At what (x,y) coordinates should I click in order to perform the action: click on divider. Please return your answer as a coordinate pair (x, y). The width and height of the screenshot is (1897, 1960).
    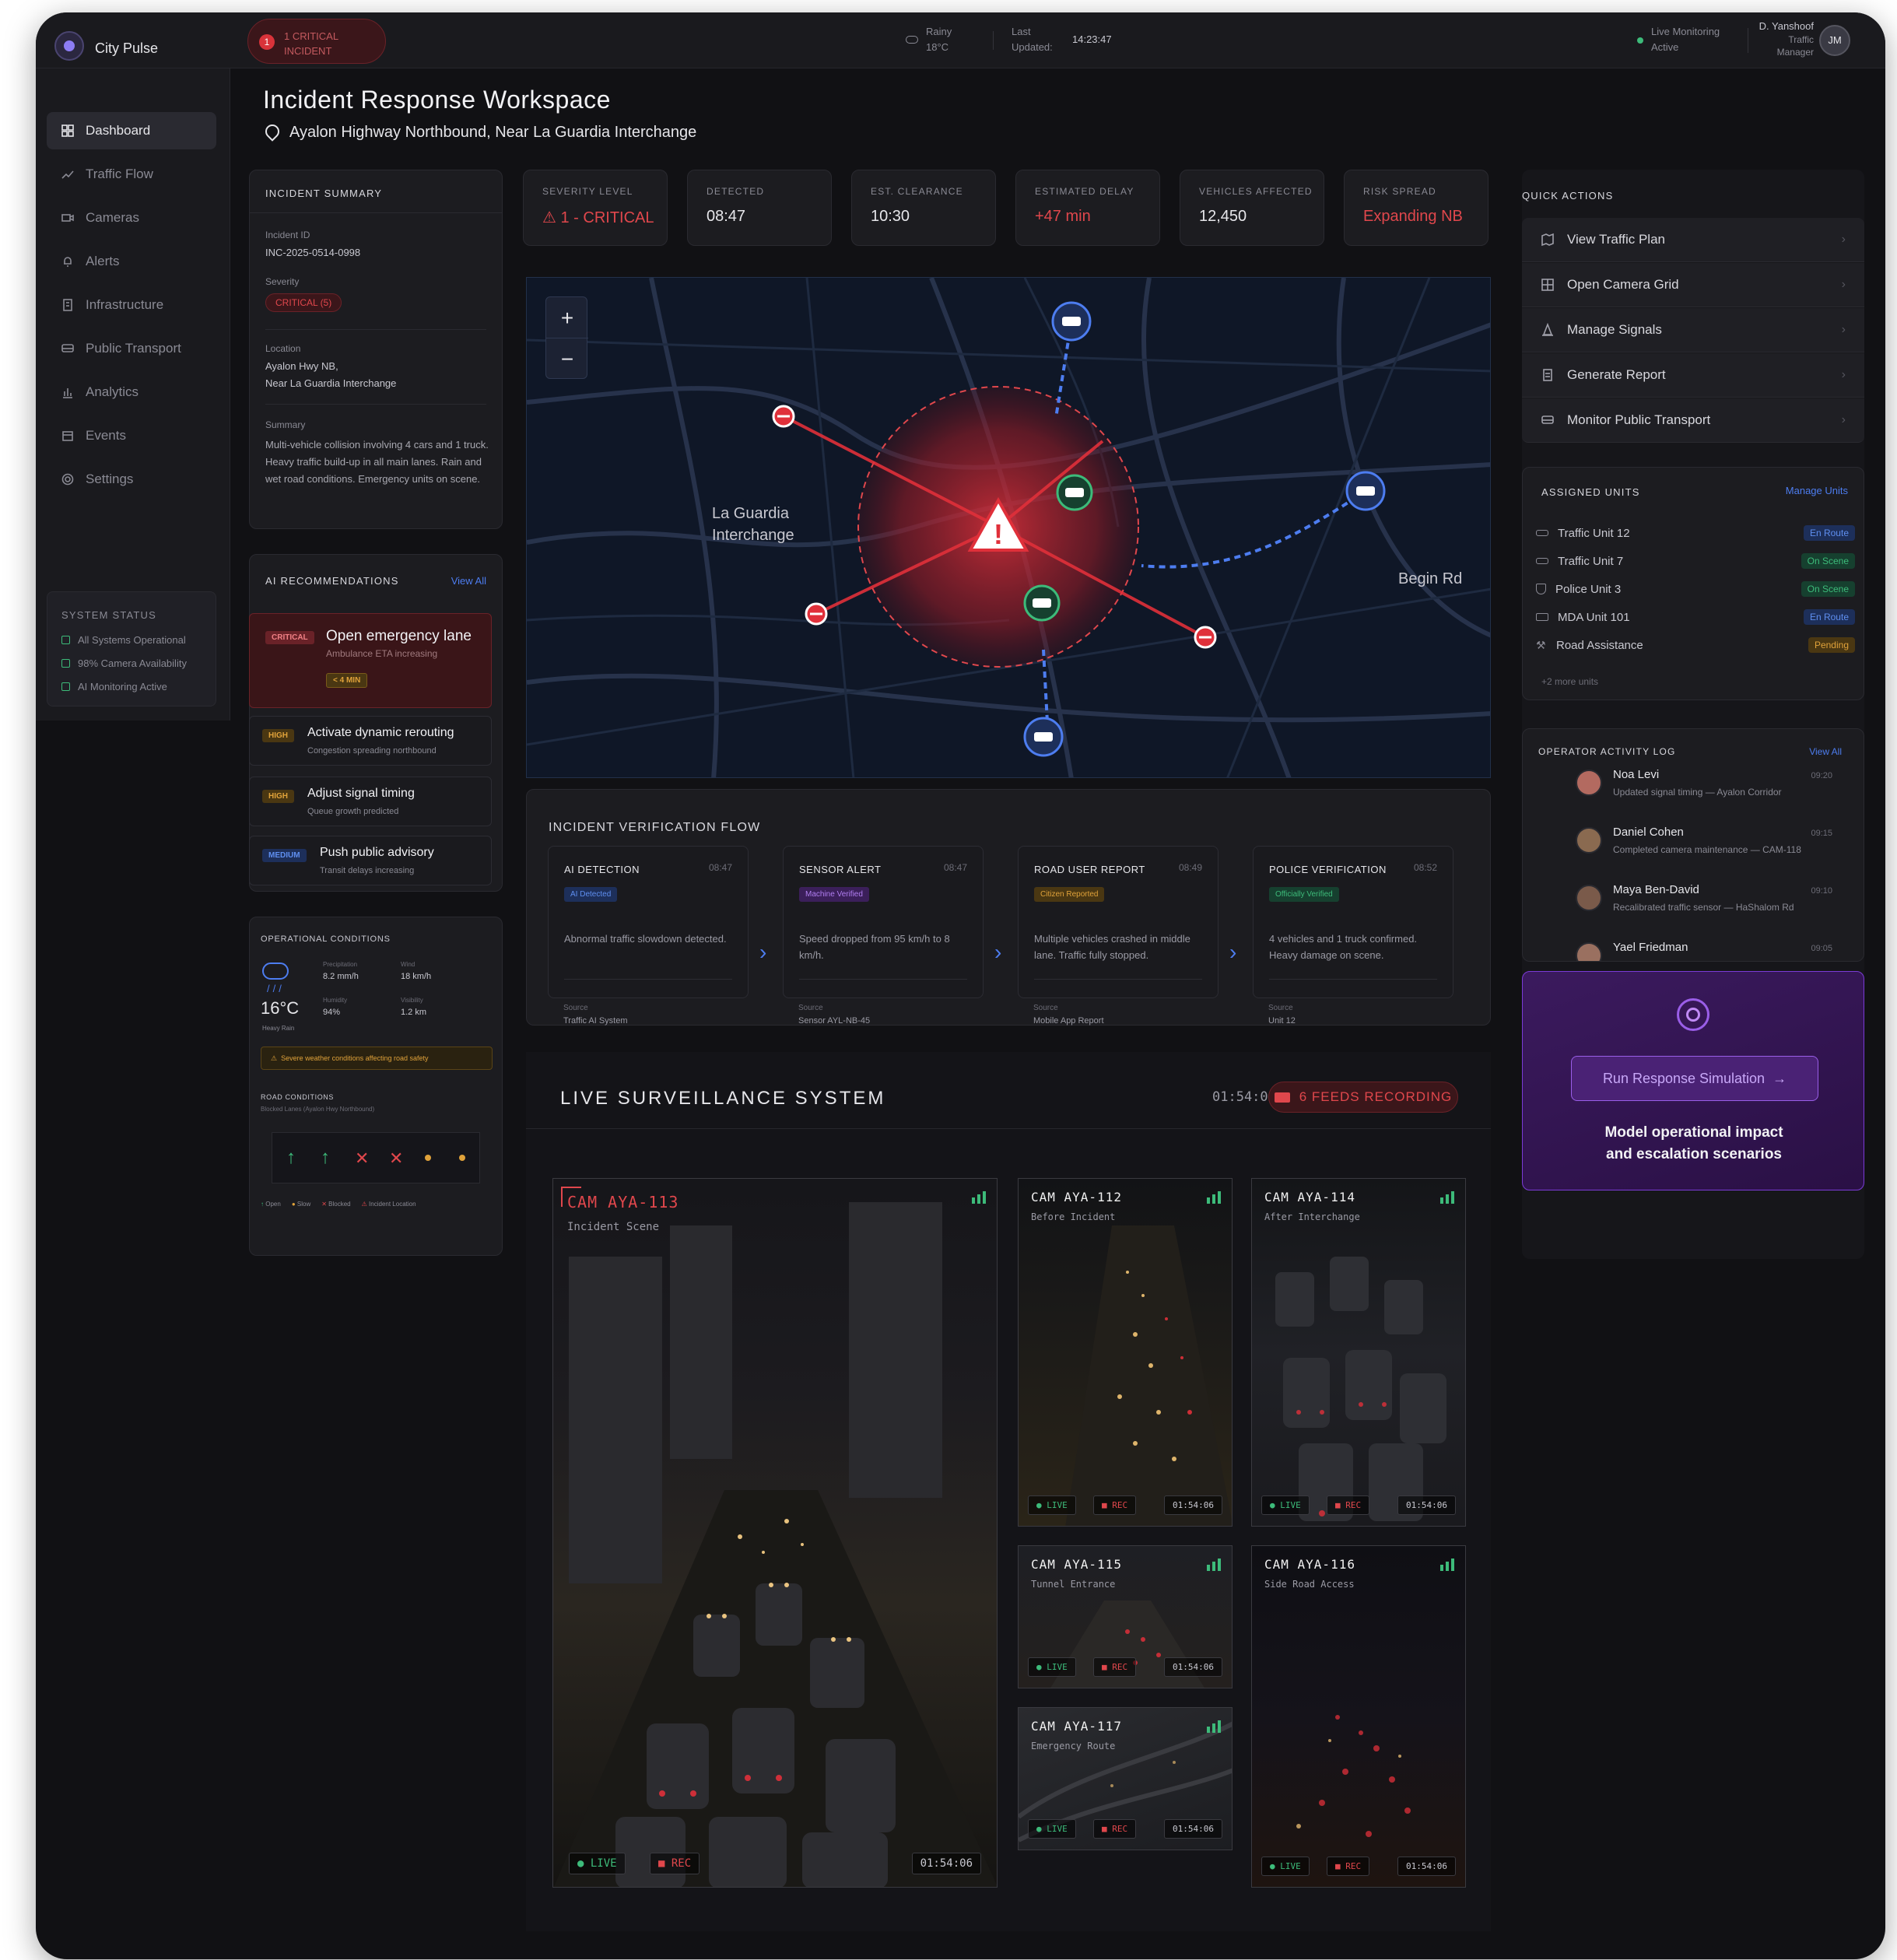
    Looking at the image, I should click on (993, 40).